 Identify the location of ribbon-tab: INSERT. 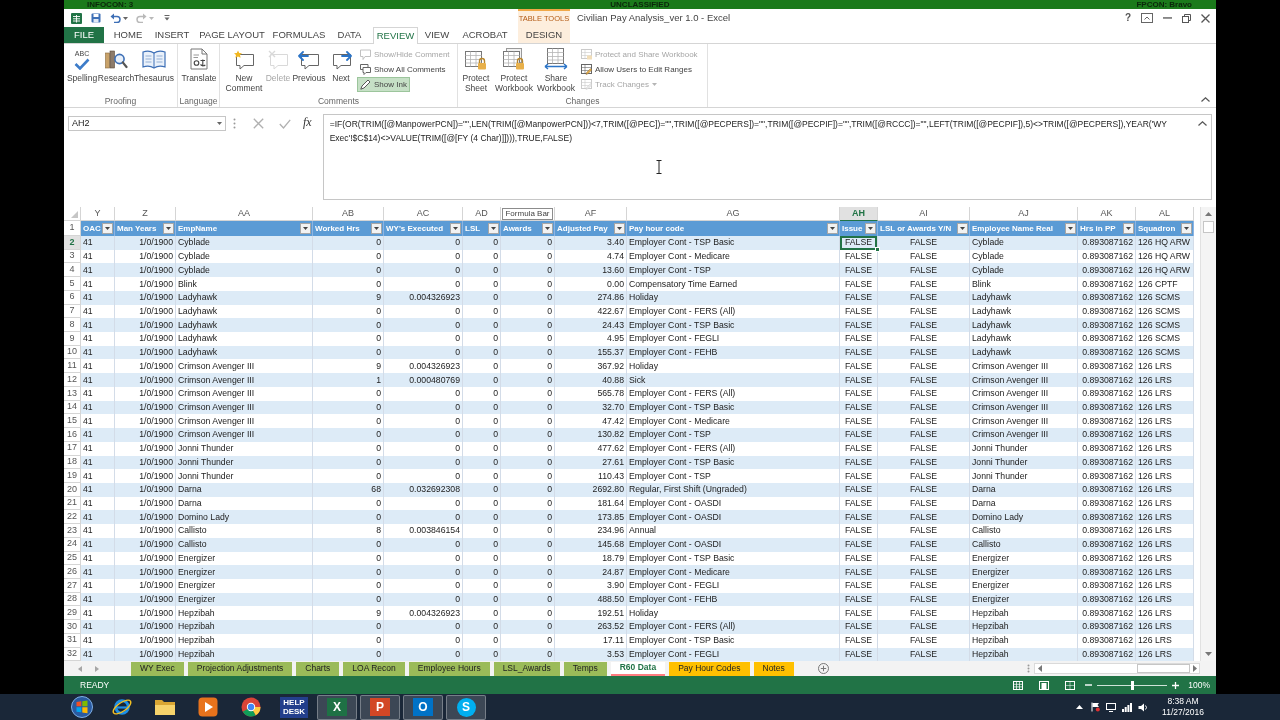
(172, 35).